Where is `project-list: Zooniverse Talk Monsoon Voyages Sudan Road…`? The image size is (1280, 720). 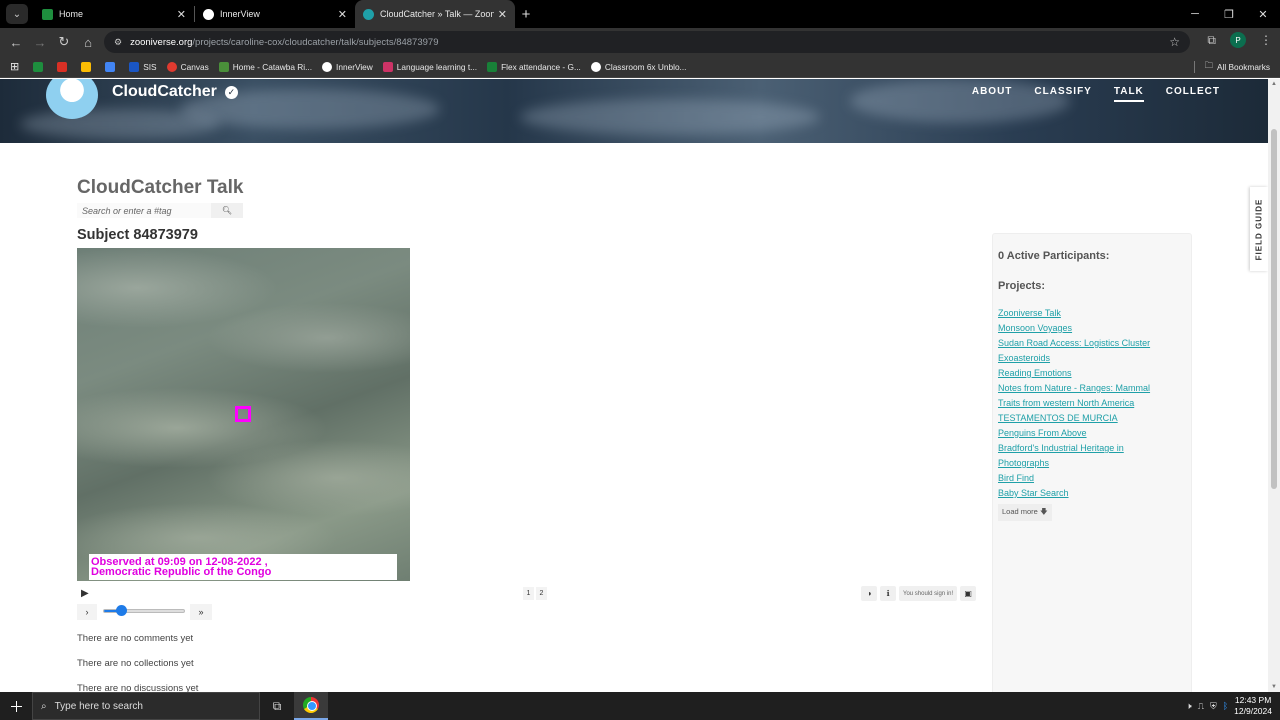
project-list: Zooniverse Talk Monsoon Voyages Sudan Road… is located at coordinates (1092, 403).